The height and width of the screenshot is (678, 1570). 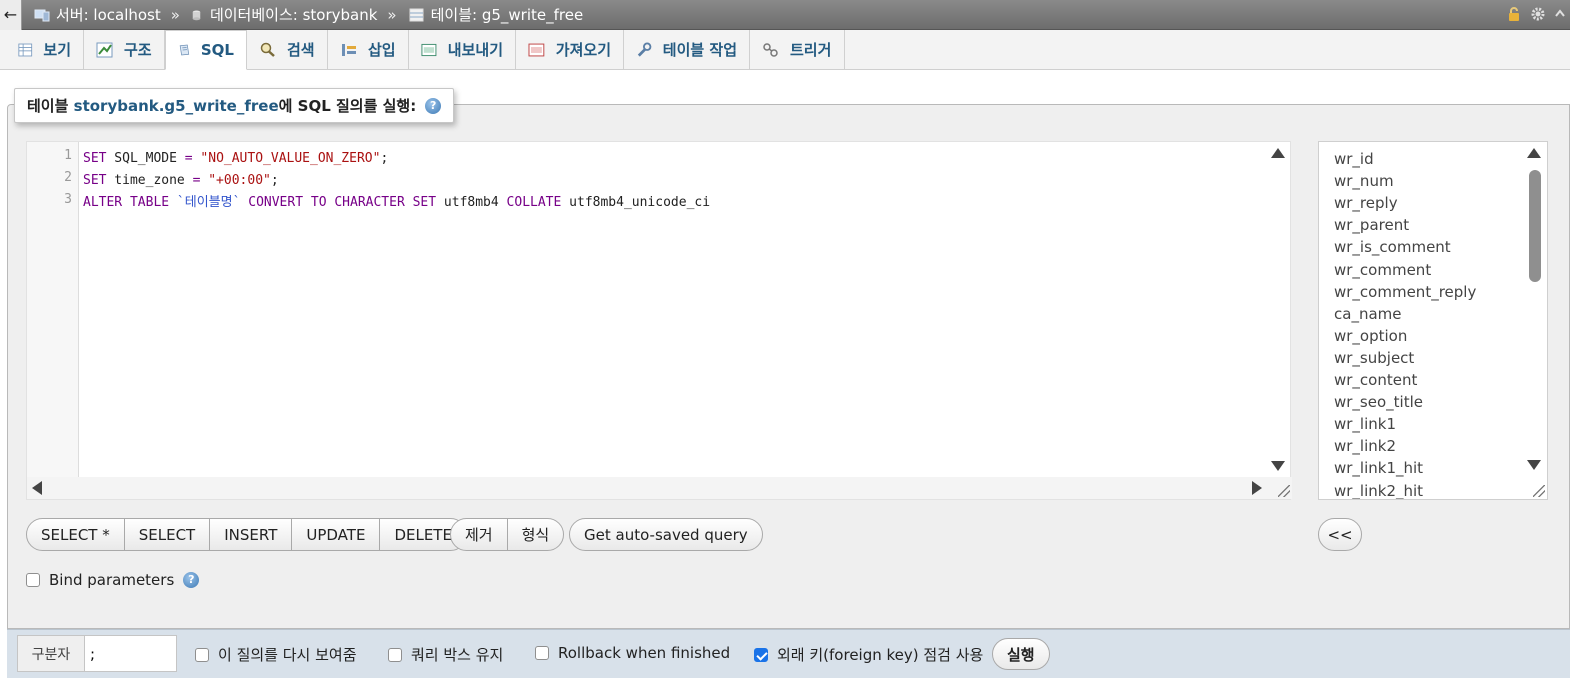 I want to click on column-list-item: wr_parent, so click(x=1371, y=225).